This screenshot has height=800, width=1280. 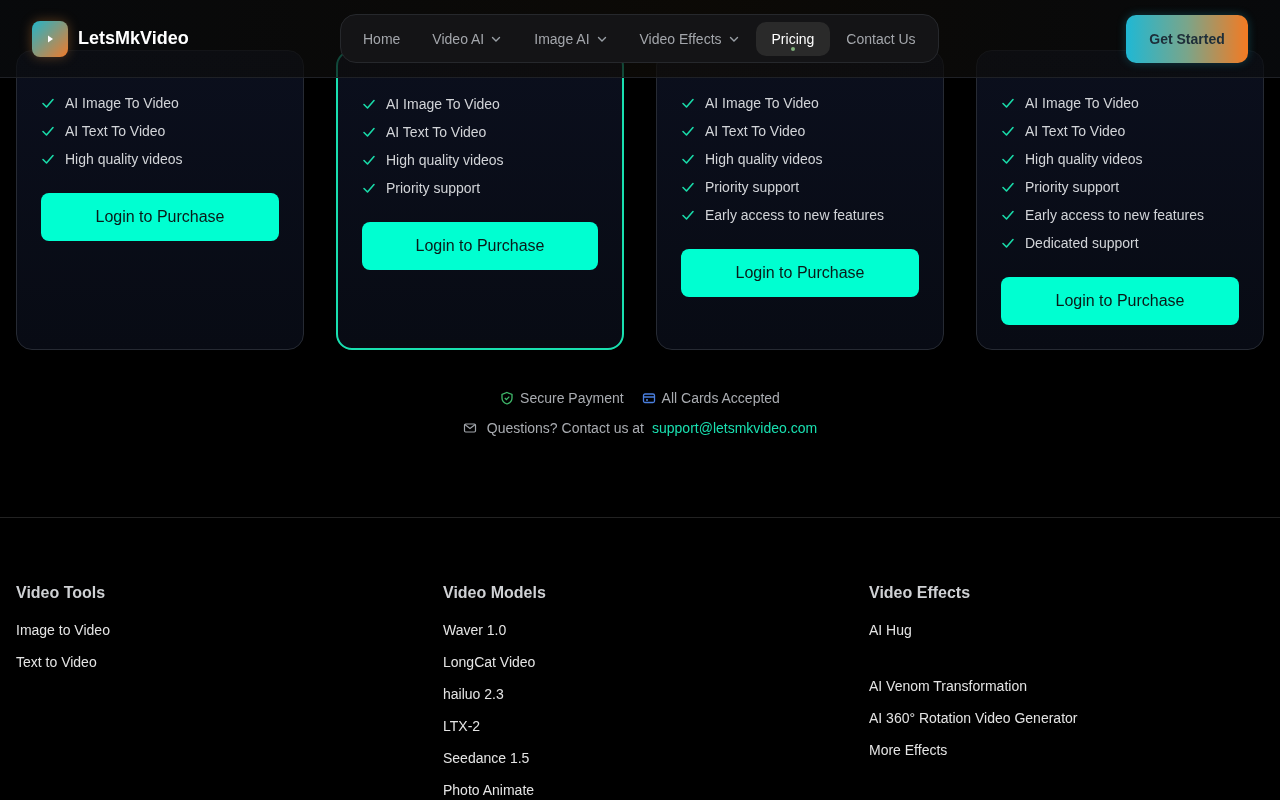 I want to click on footer-link: More Effects, so click(x=908, y=756).